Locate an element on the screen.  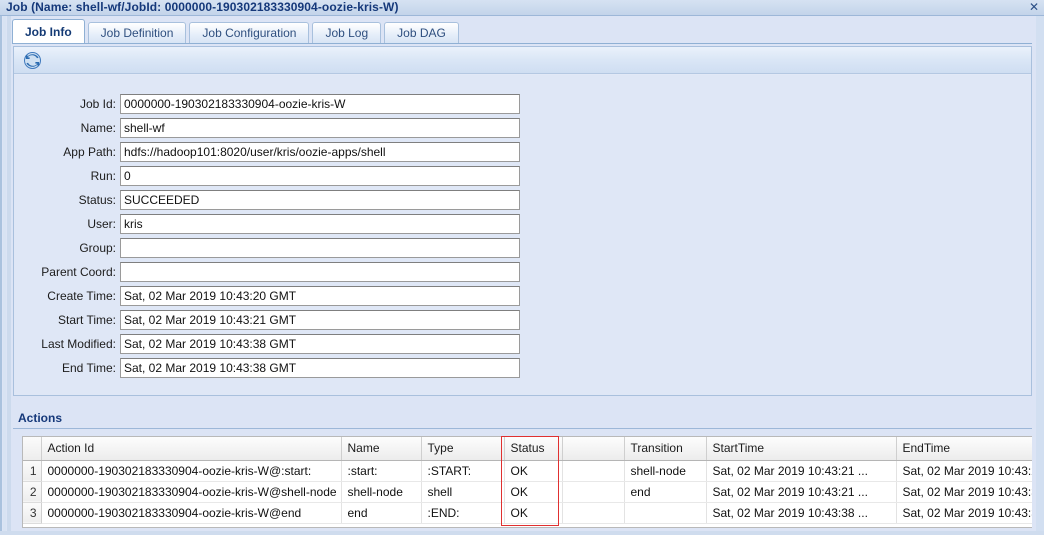
column-header-action-id: Action Id is located at coordinates (191, 449).